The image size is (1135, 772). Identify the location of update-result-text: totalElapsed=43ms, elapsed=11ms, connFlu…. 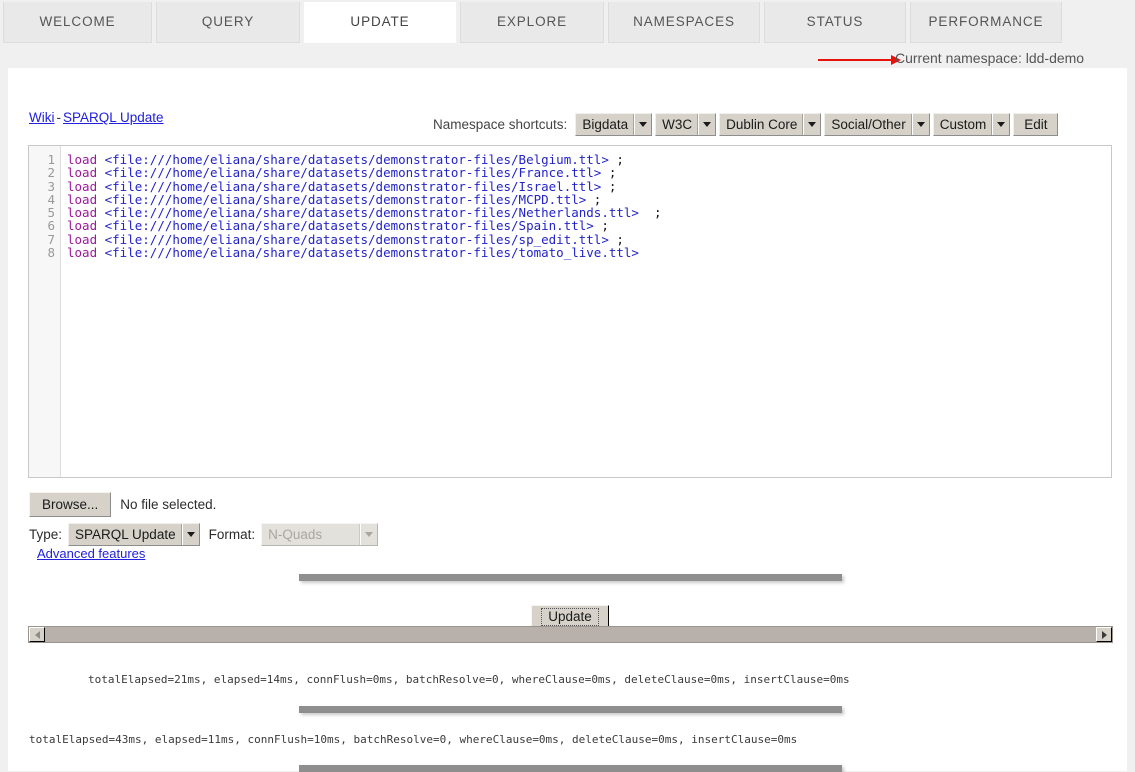
(413, 739).